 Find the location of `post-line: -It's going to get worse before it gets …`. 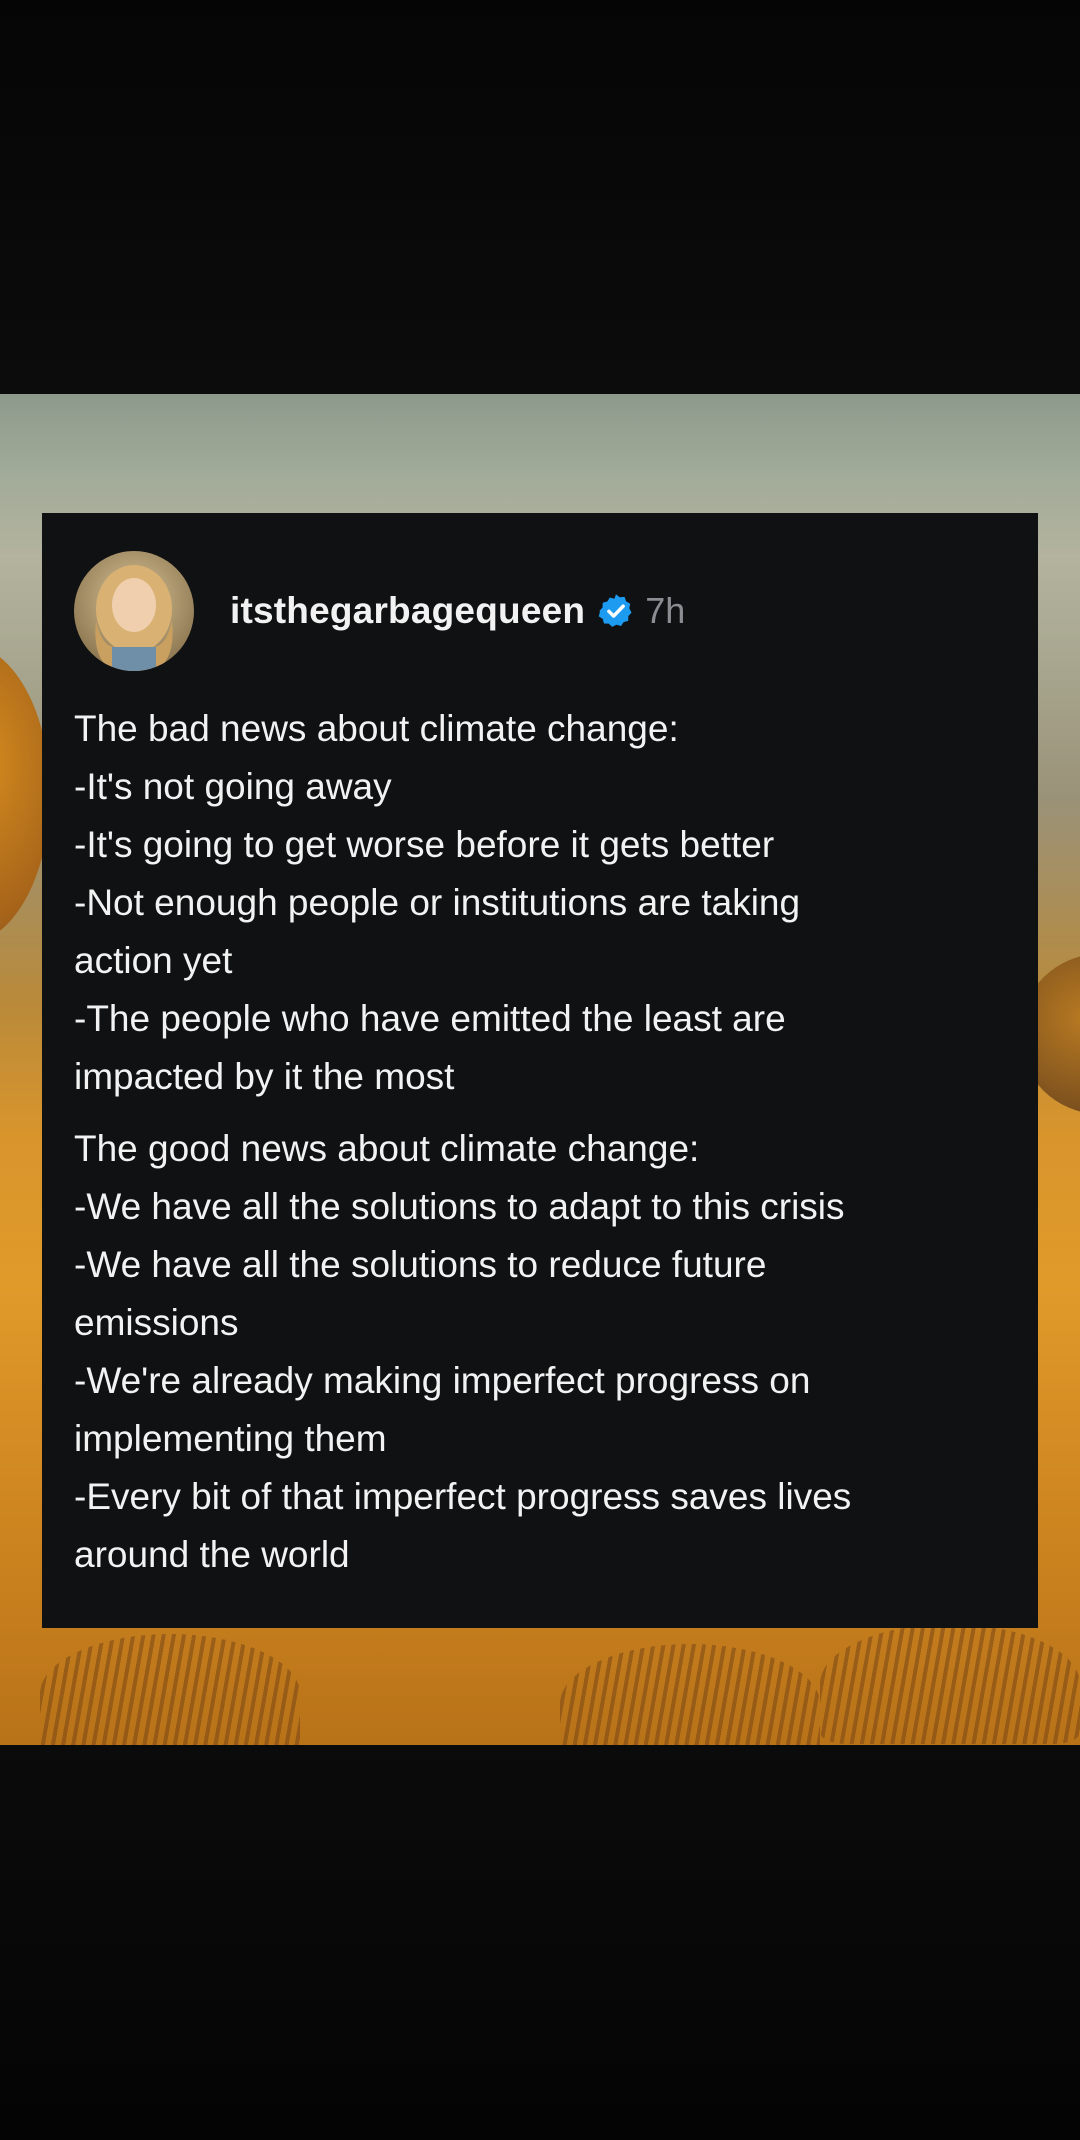

post-line: -It's going to get worse before it gets … is located at coordinates (424, 844).